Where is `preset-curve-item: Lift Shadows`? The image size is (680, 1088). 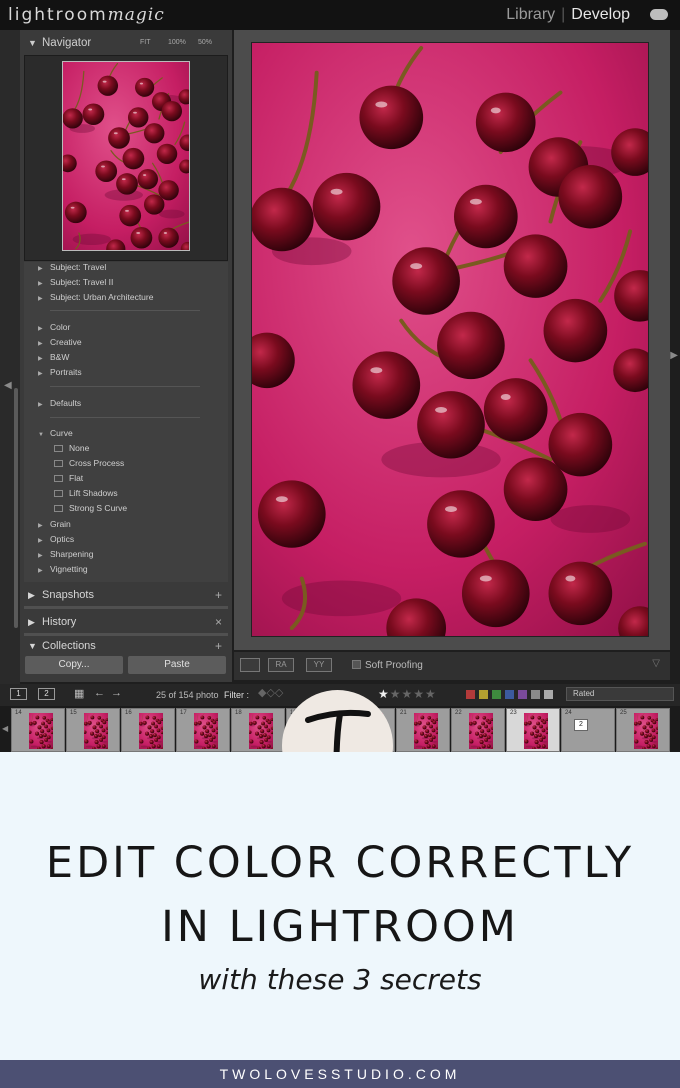
preset-curve-item: Lift Shadows is located at coordinates (86, 493).